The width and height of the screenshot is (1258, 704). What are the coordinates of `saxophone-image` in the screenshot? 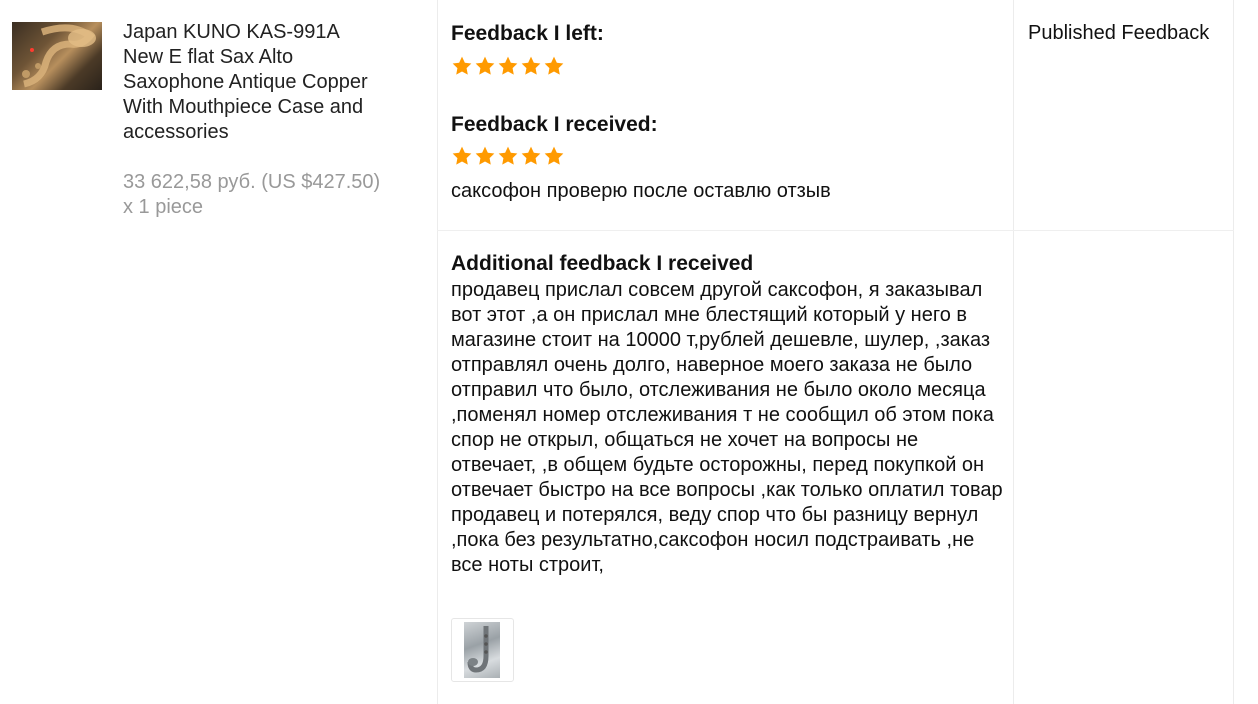 It's located at (57, 56).